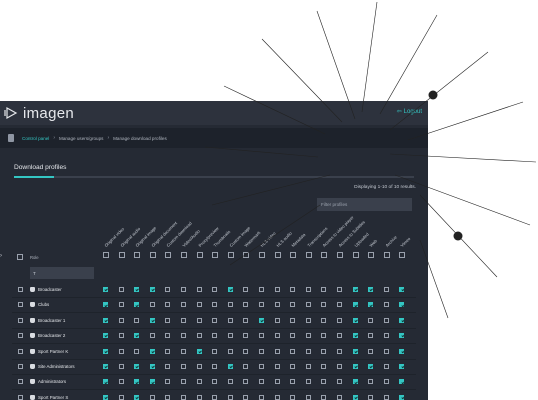 Image resolution: width=538 pixels, height=400 pixels. I want to click on filter-profiles-input, so click(364, 204).